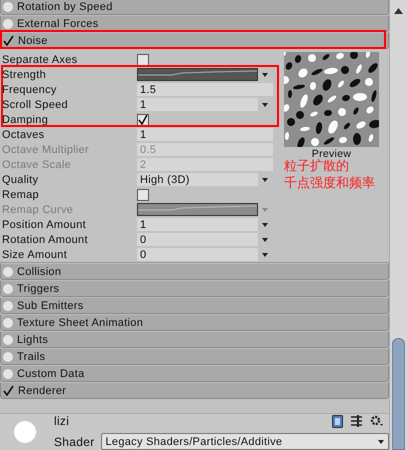 This screenshot has height=450, width=407. I want to click on property-label: Rotation Amount, so click(45, 240).